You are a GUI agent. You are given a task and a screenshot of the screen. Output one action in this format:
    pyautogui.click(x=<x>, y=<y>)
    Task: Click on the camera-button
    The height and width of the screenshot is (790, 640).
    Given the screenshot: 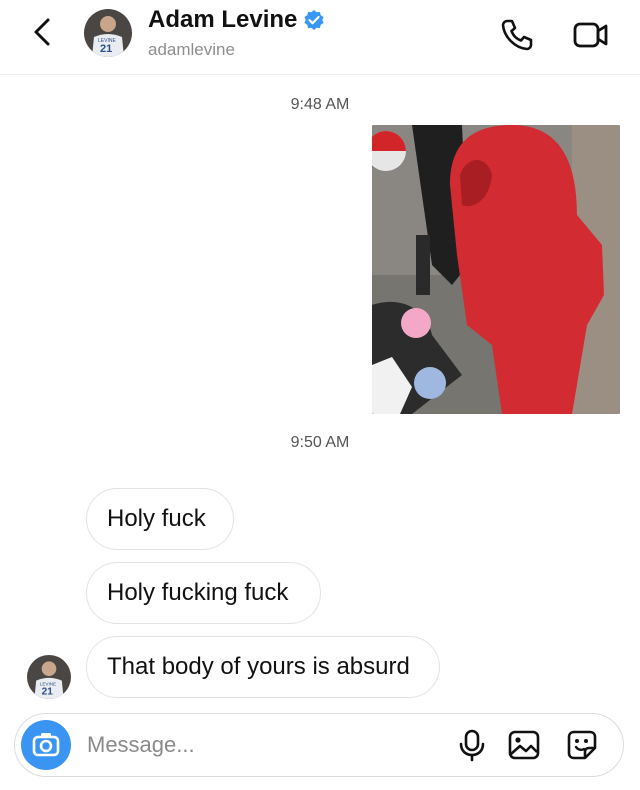 What is the action you would take?
    pyautogui.click(x=46, y=745)
    